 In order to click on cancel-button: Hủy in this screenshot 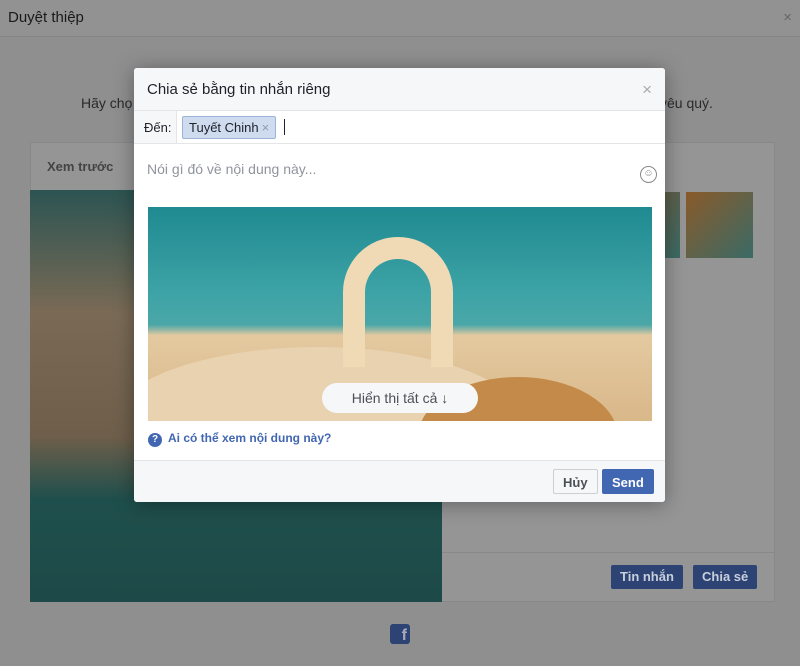, I will do `click(575, 481)`.